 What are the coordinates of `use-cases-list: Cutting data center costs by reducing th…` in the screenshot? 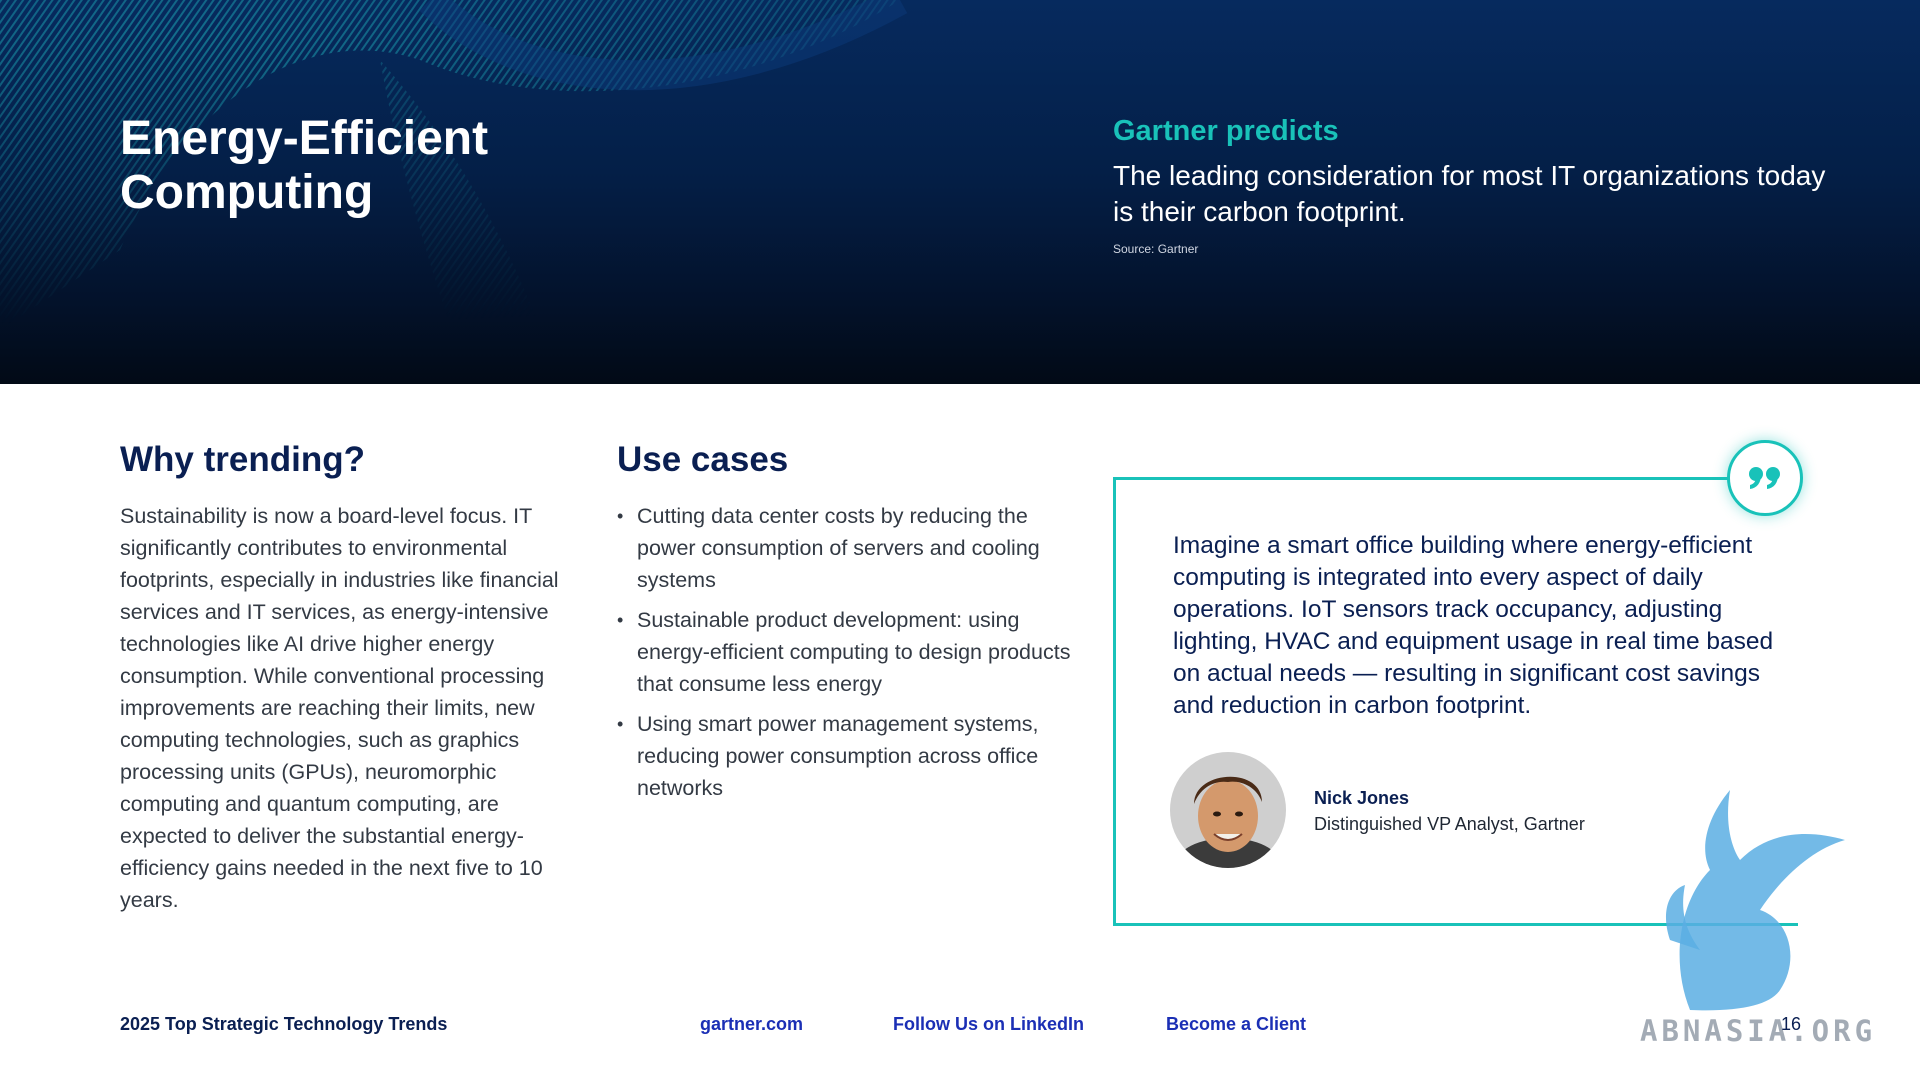 It's located at (847, 656).